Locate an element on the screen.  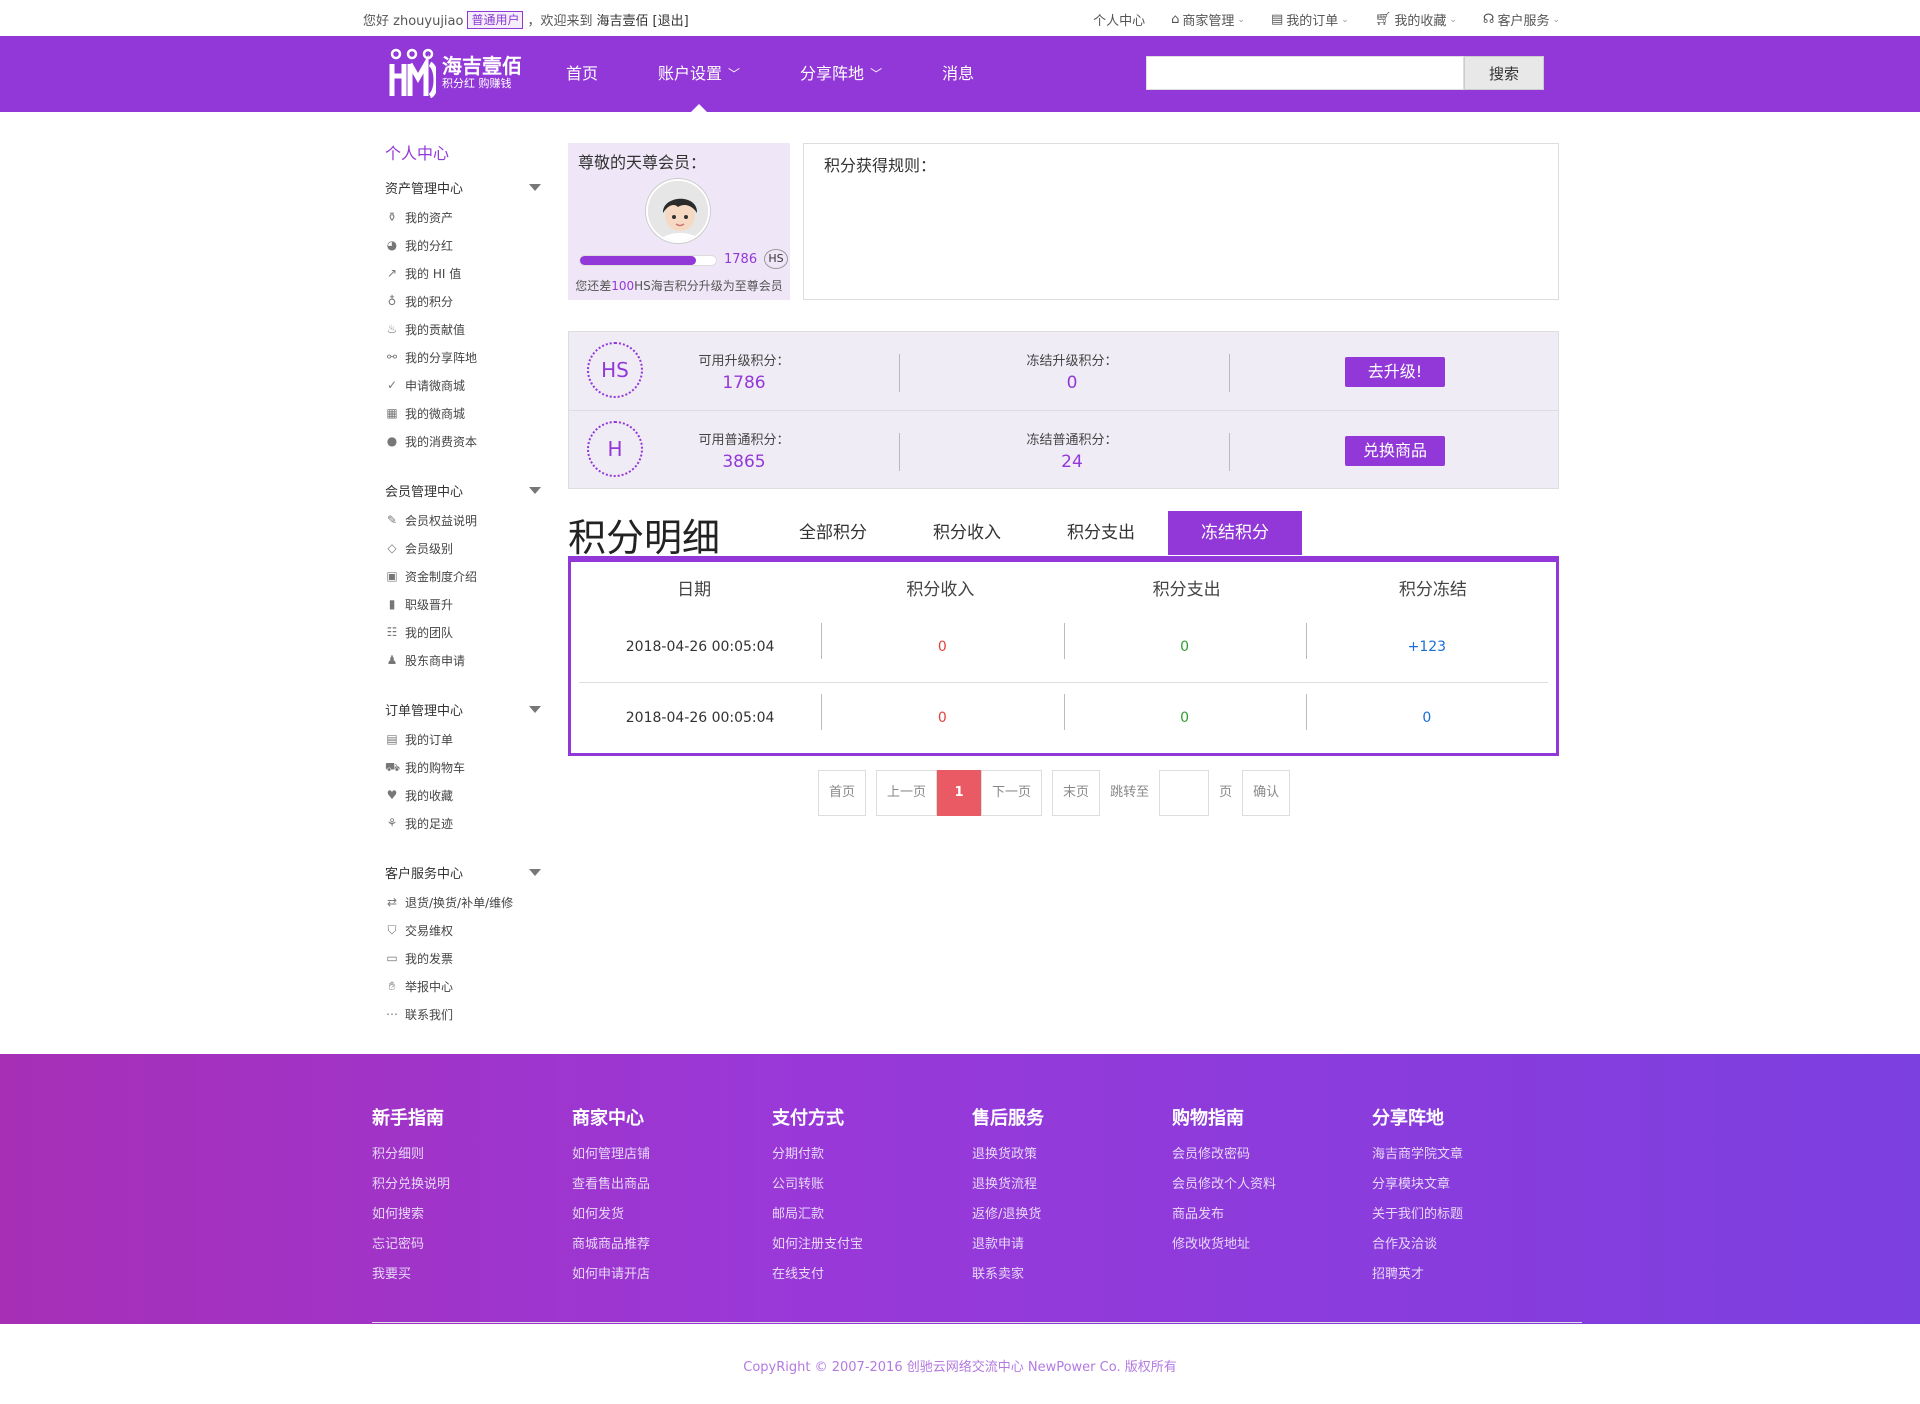
page-jump-input is located at coordinates (1184, 793).